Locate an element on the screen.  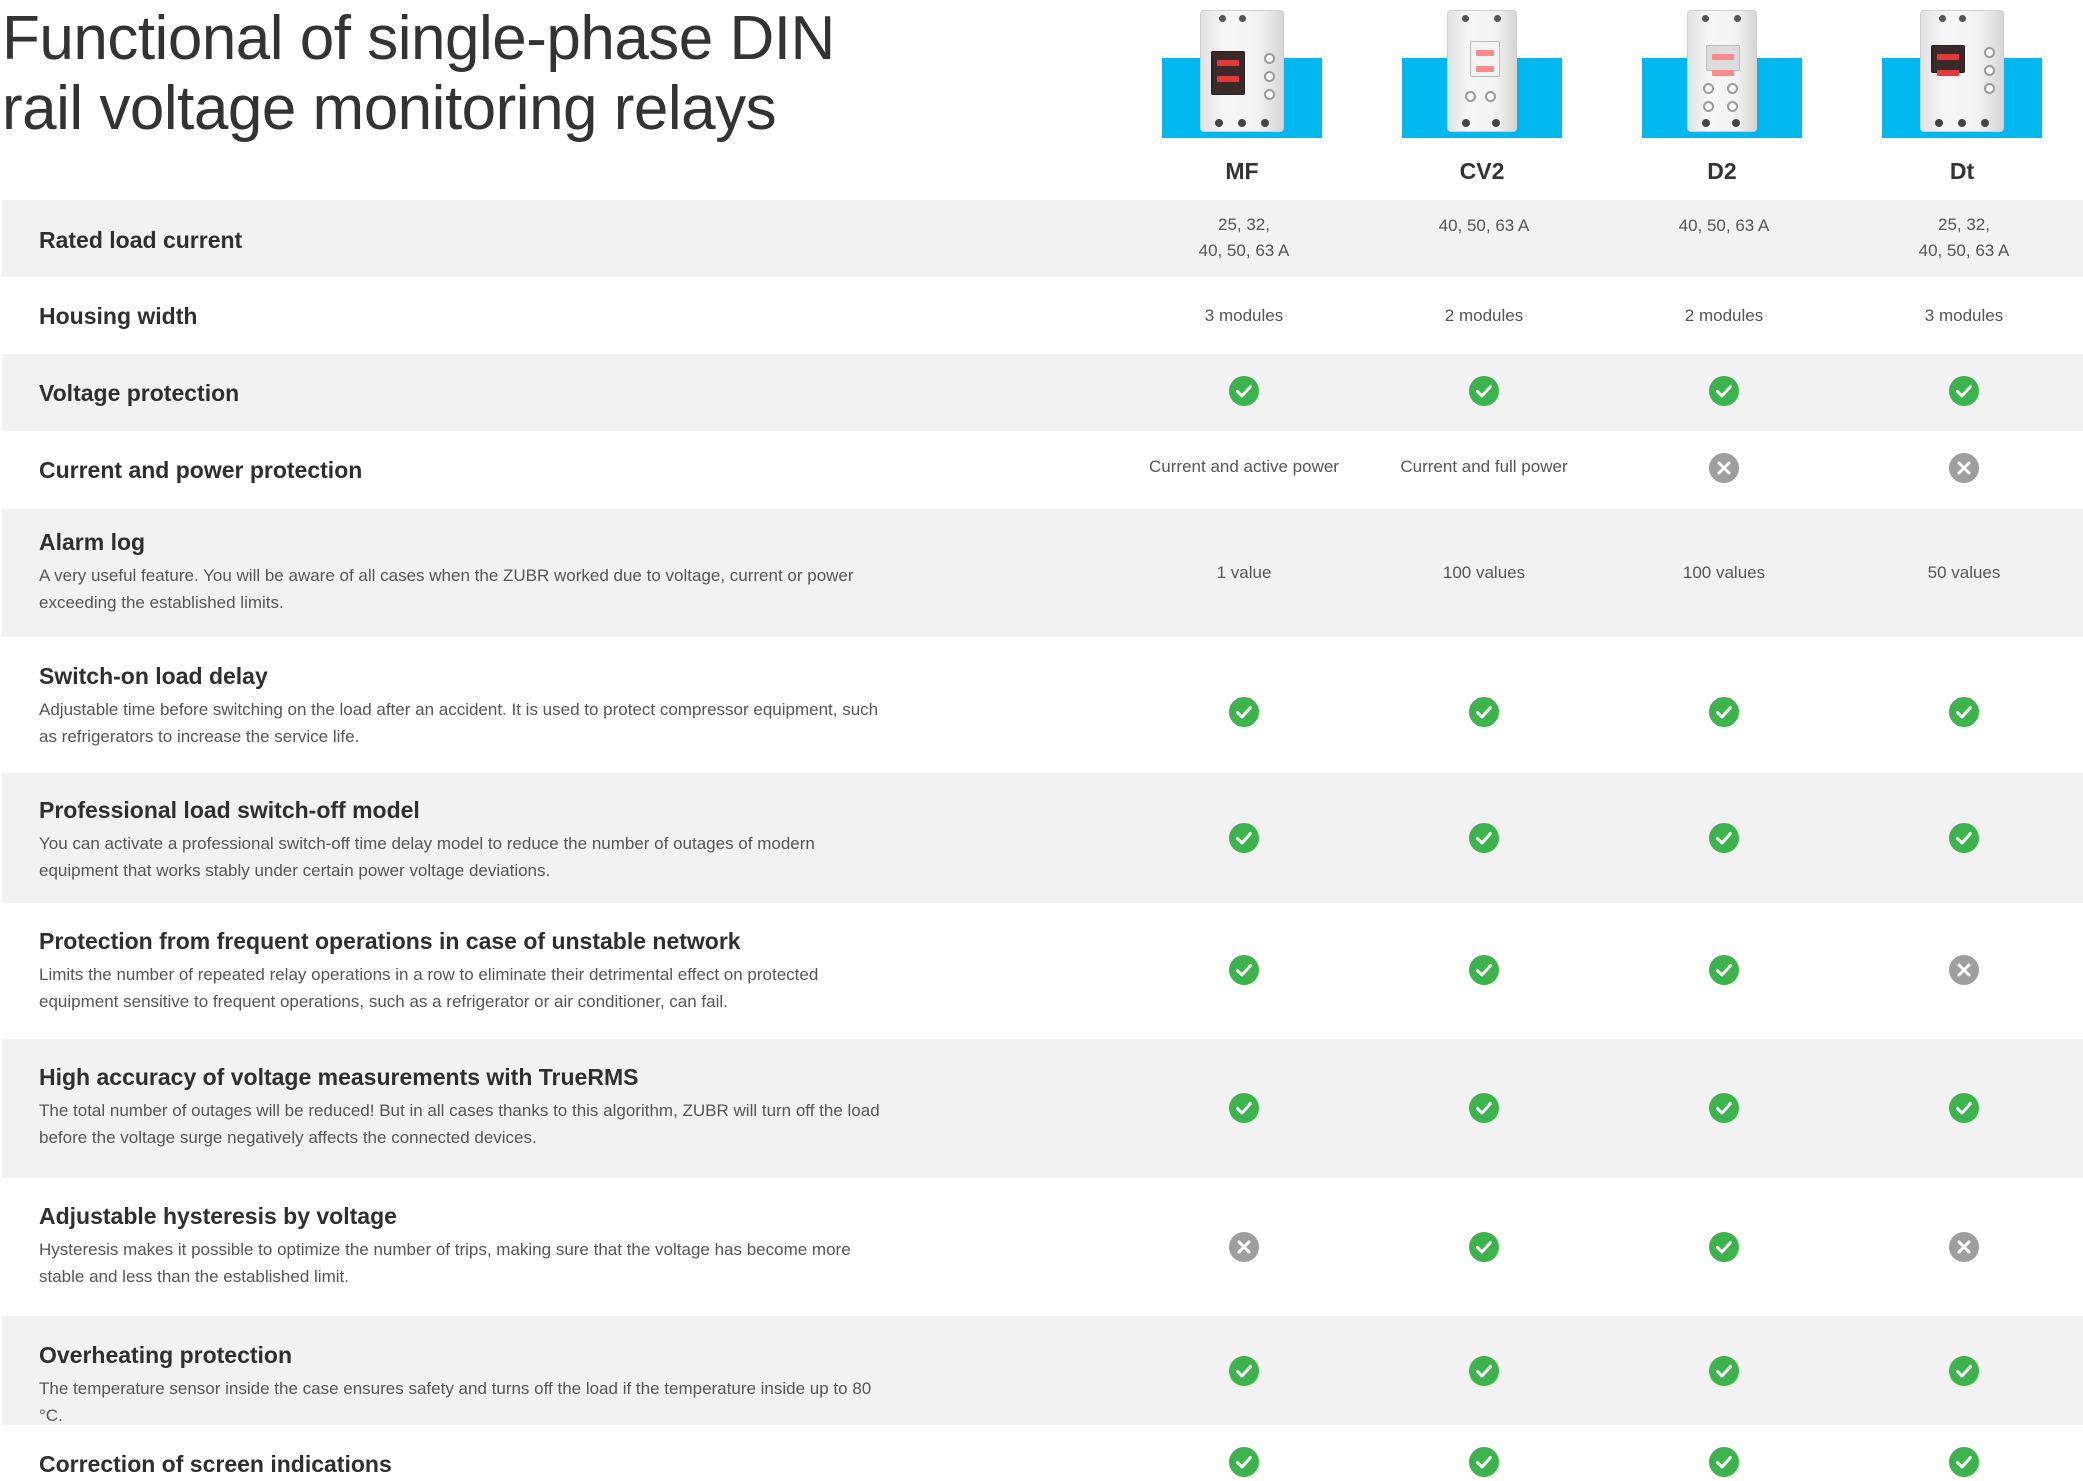
value-cell-dt: 25, 32, 40, 50, 63 A is located at coordinates (1963, 238).